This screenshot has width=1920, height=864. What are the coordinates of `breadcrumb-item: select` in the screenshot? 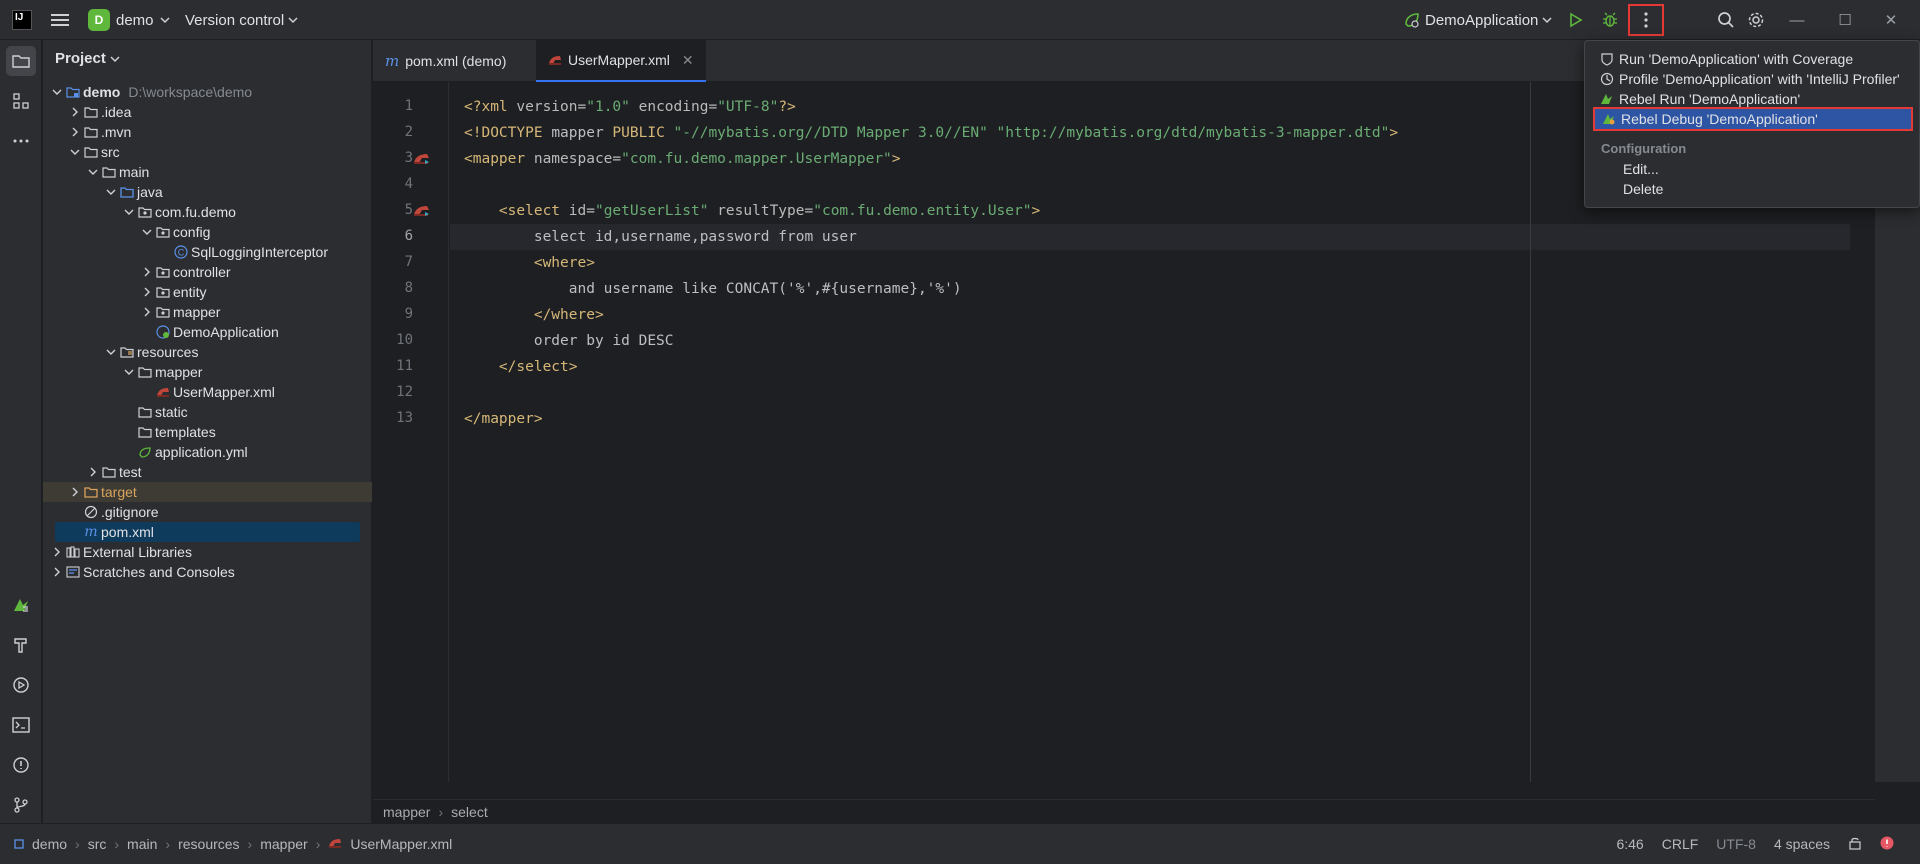 It's located at (469, 812).